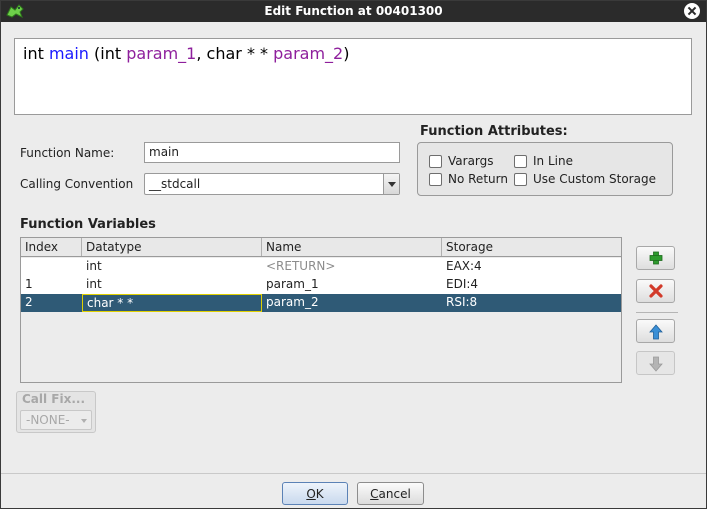 Image resolution: width=707 pixels, height=509 pixels. I want to click on plus-icon, so click(656, 258).